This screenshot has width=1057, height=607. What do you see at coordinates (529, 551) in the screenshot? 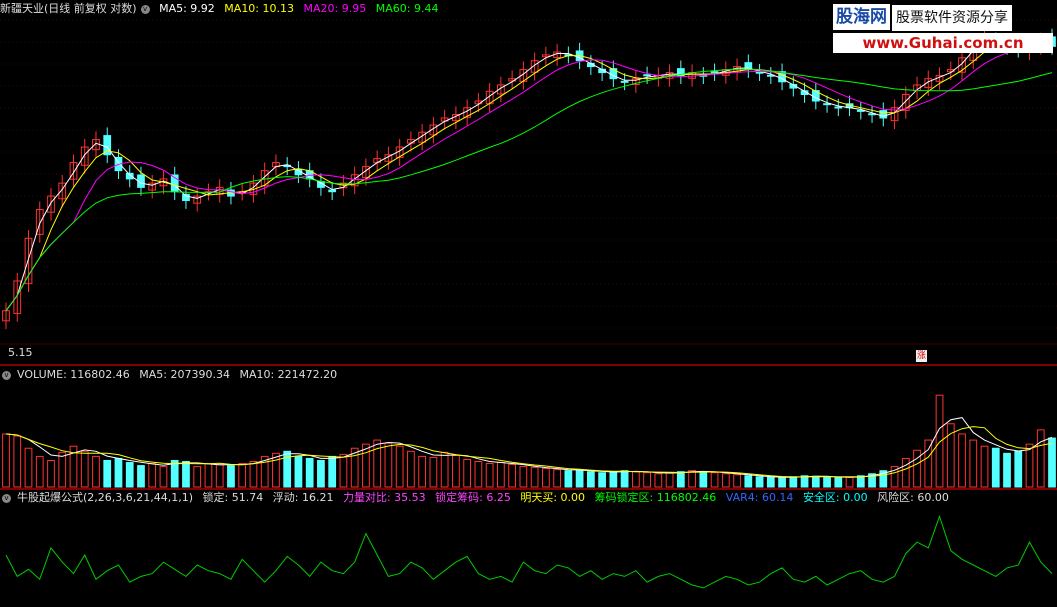
I see `var4-line` at bounding box center [529, 551].